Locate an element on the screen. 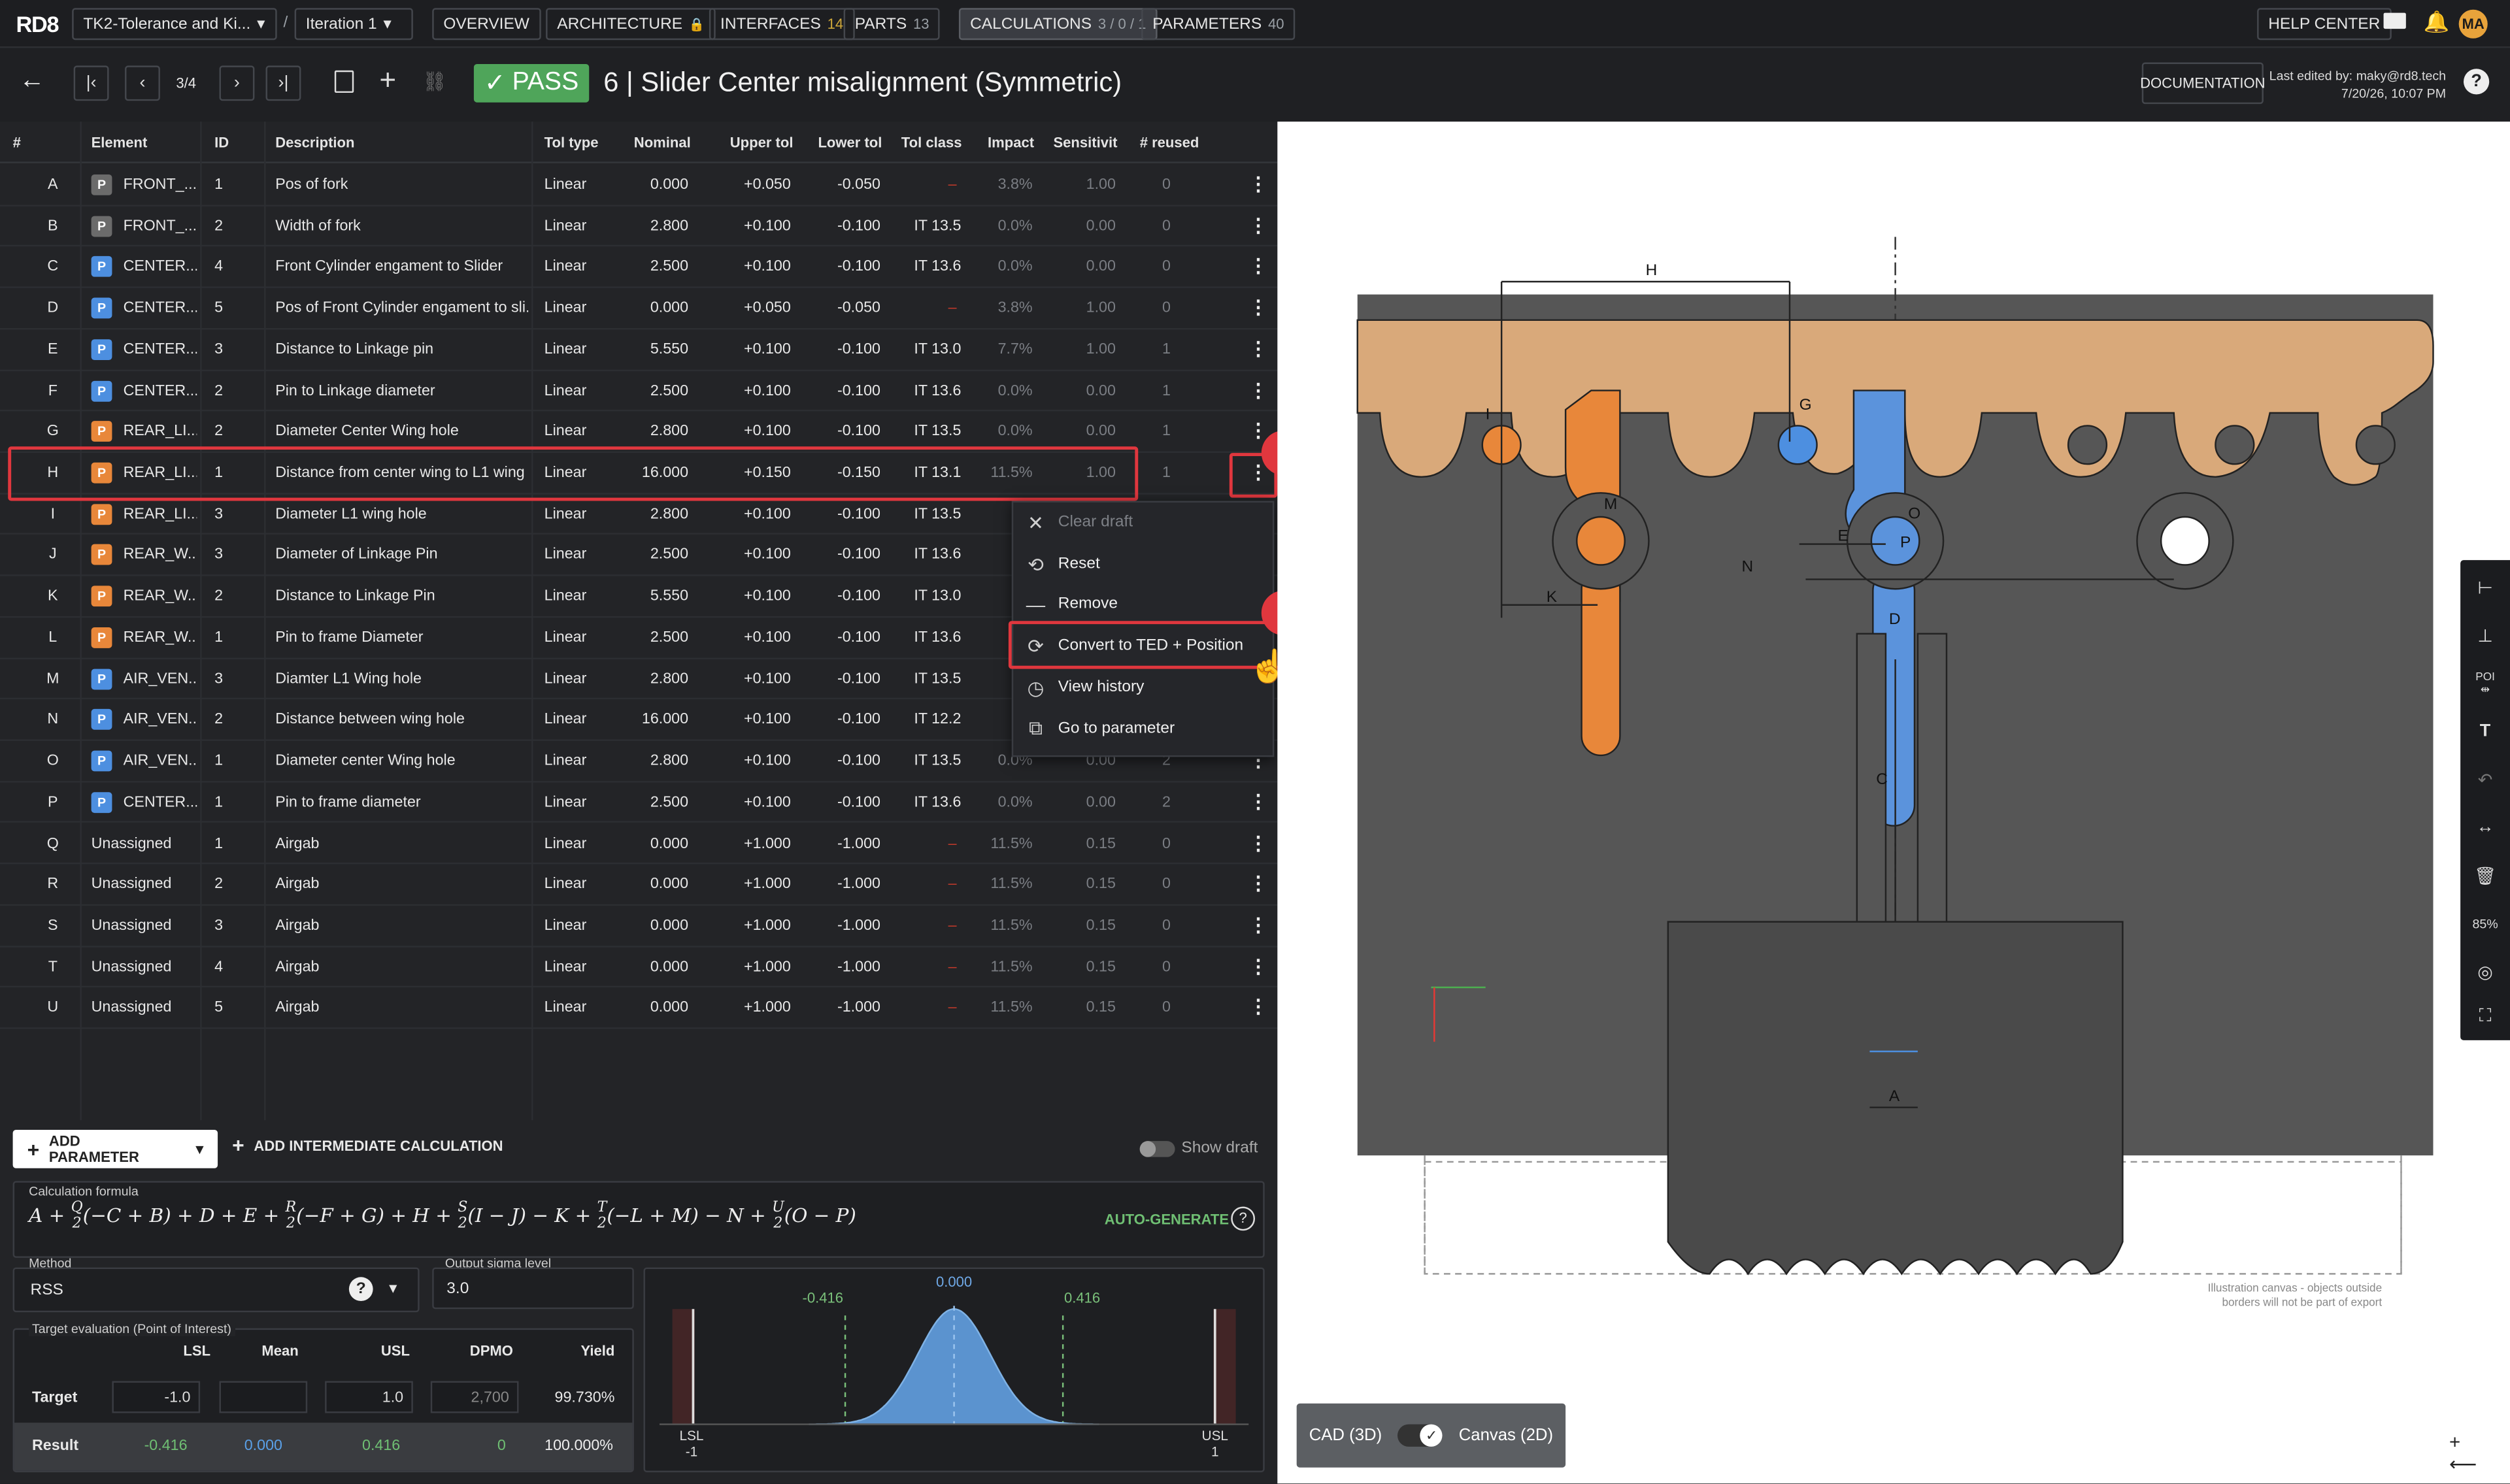 This screenshot has height=1484, width=2510. auto-generate-button: AUTO-GENERATE is located at coordinates (1167, 1219).